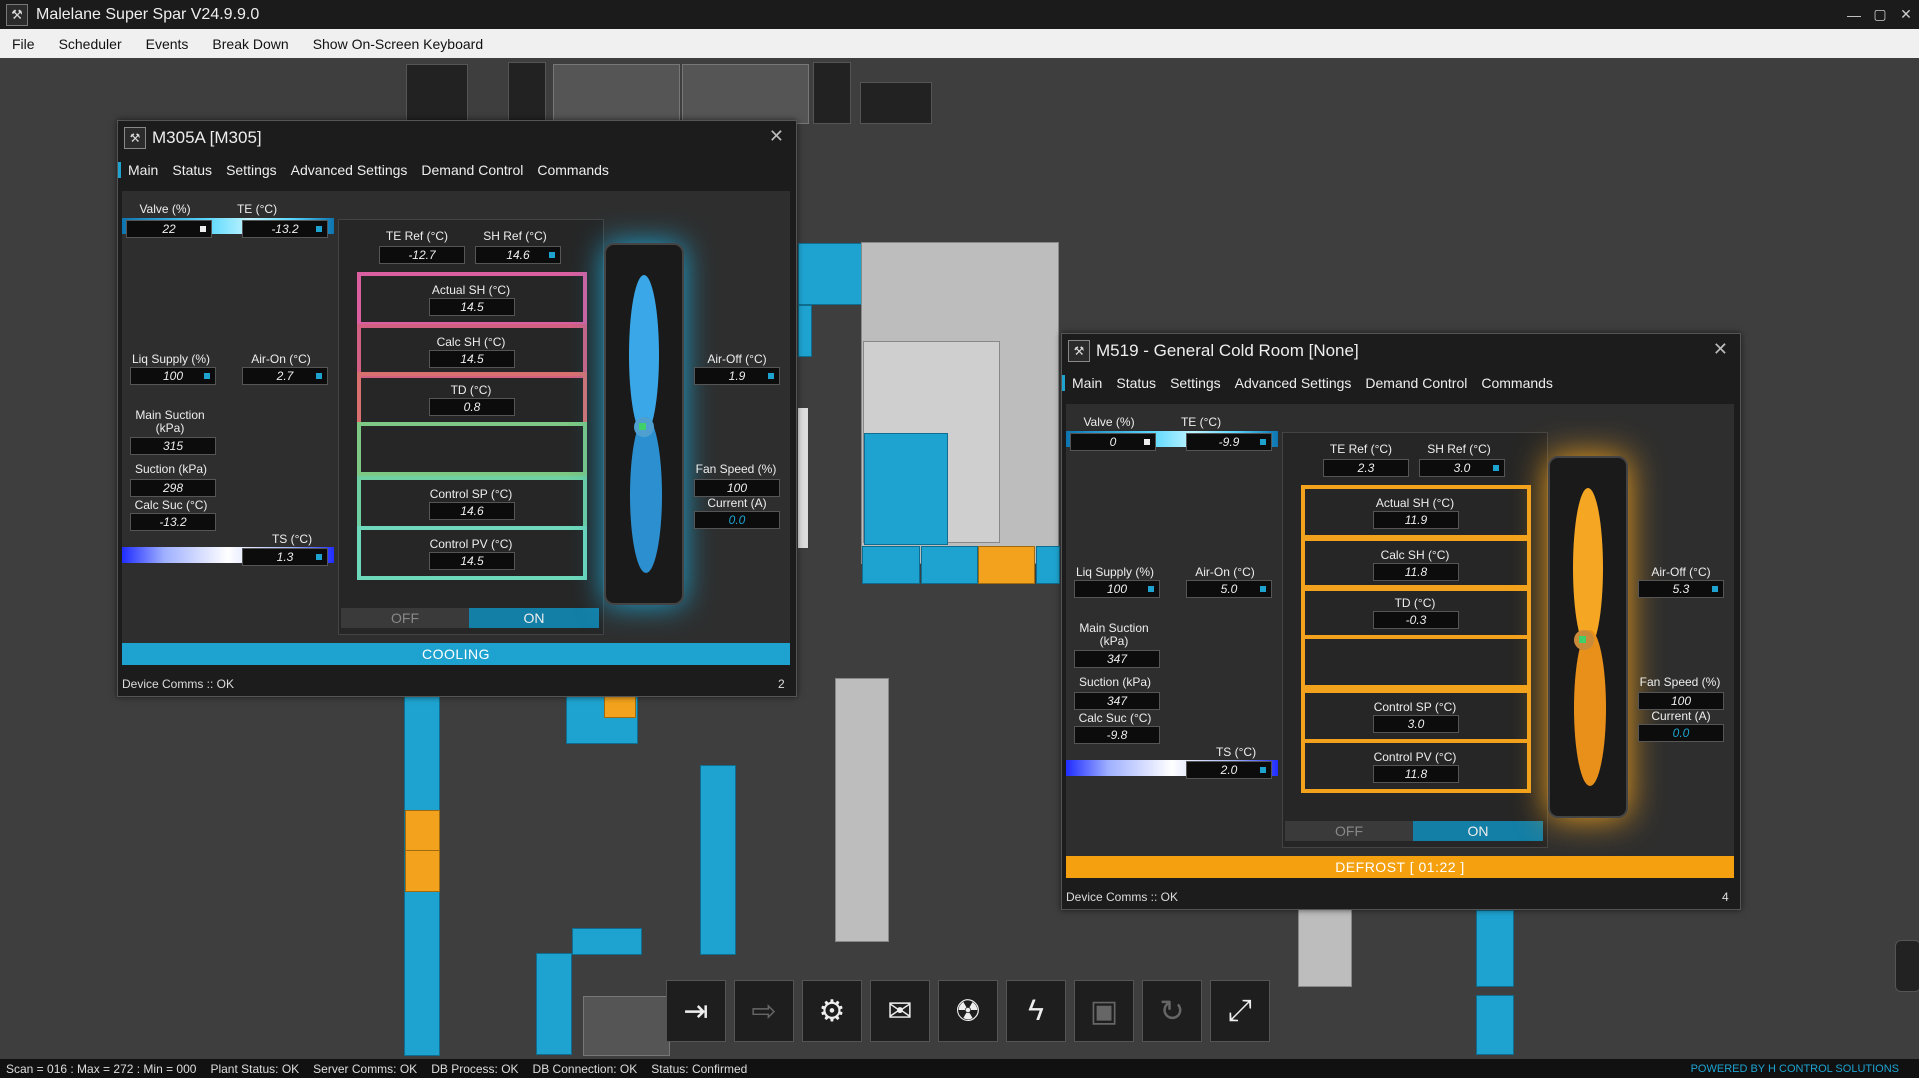 Image resolution: width=1919 pixels, height=1078 pixels. What do you see at coordinates (472, 561) in the screenshot?
I see `control-pv-value: 14.5` at bounding box center [472, 561].